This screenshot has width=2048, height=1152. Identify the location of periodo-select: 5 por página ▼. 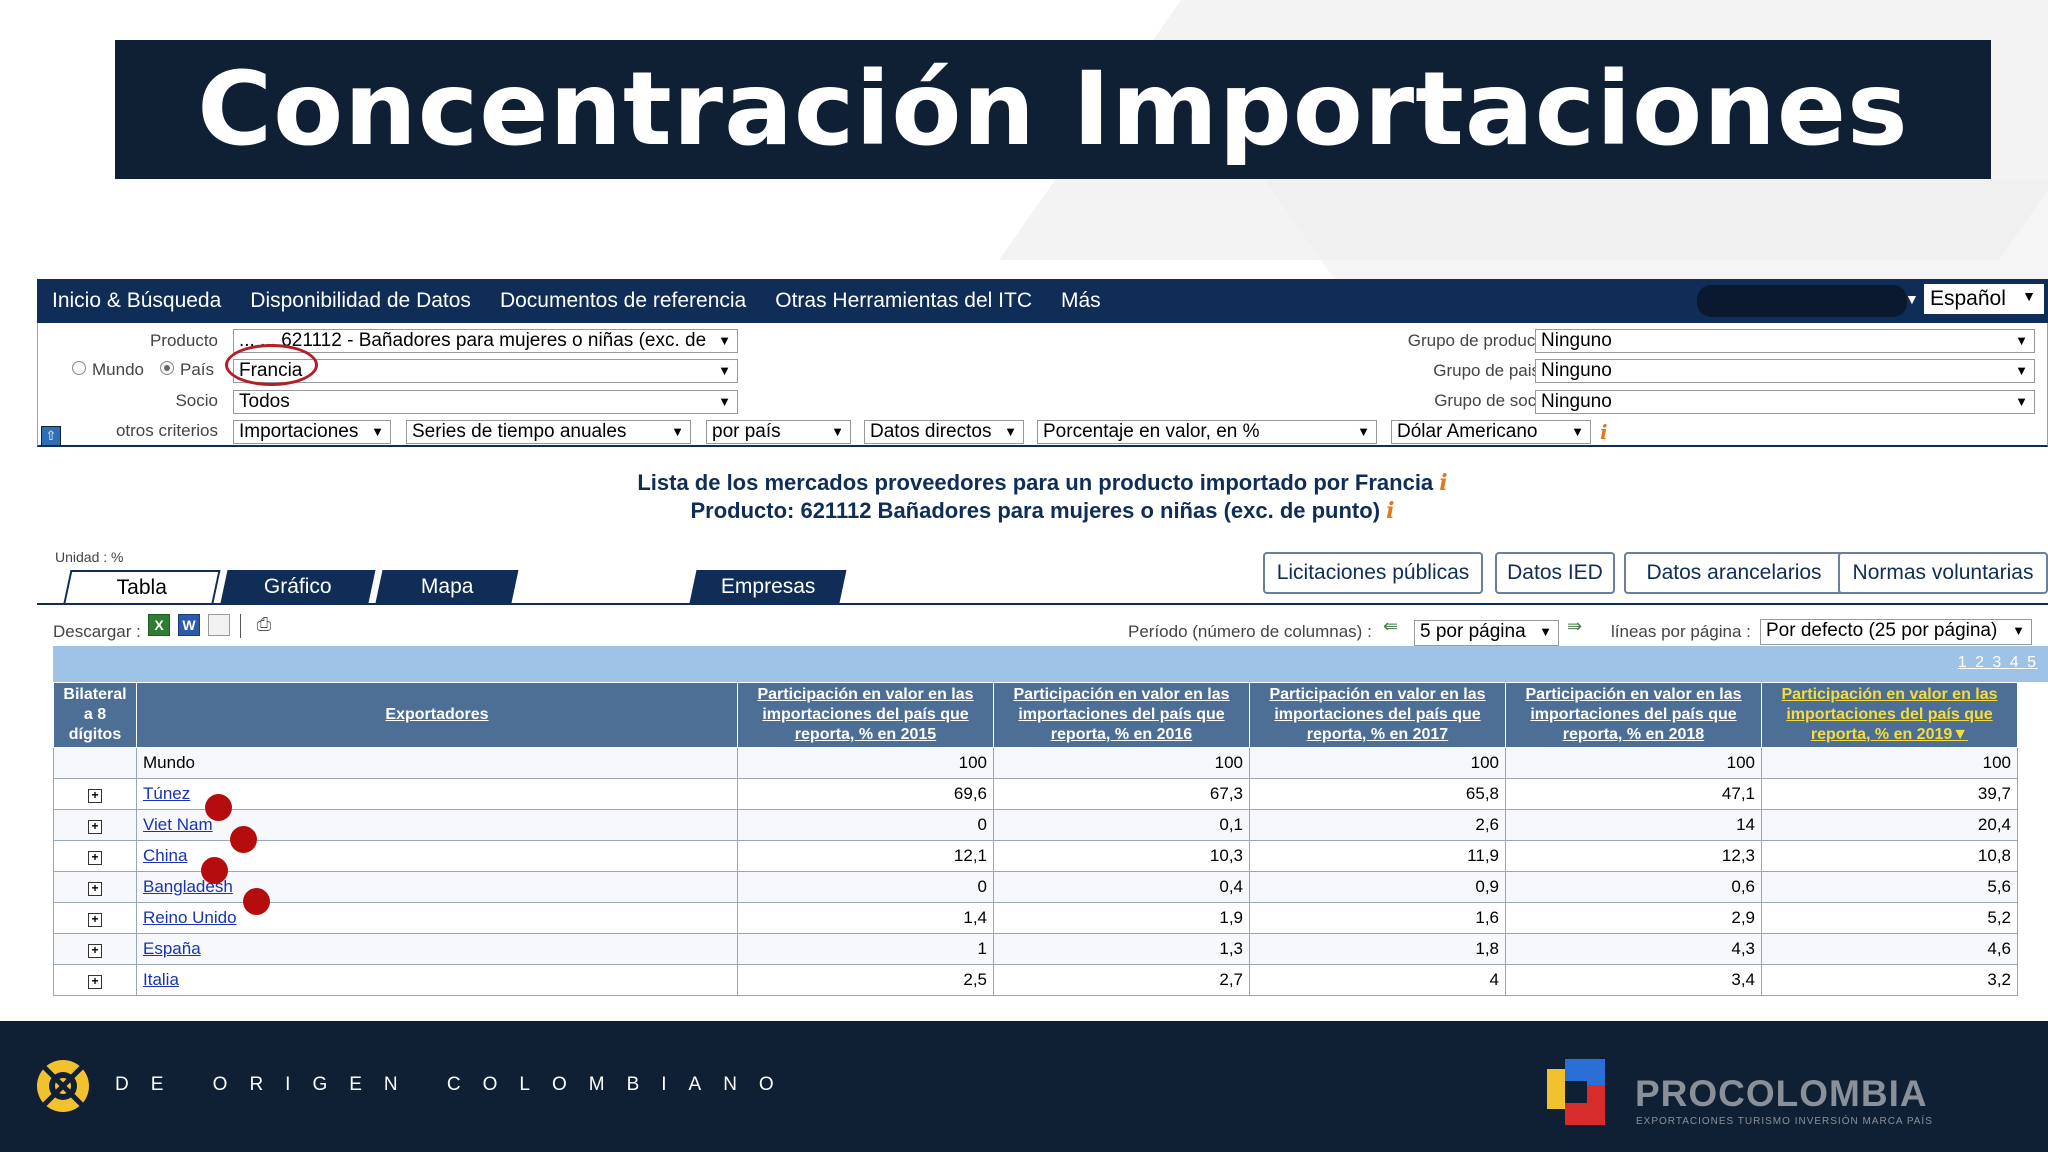
(1486, 633).